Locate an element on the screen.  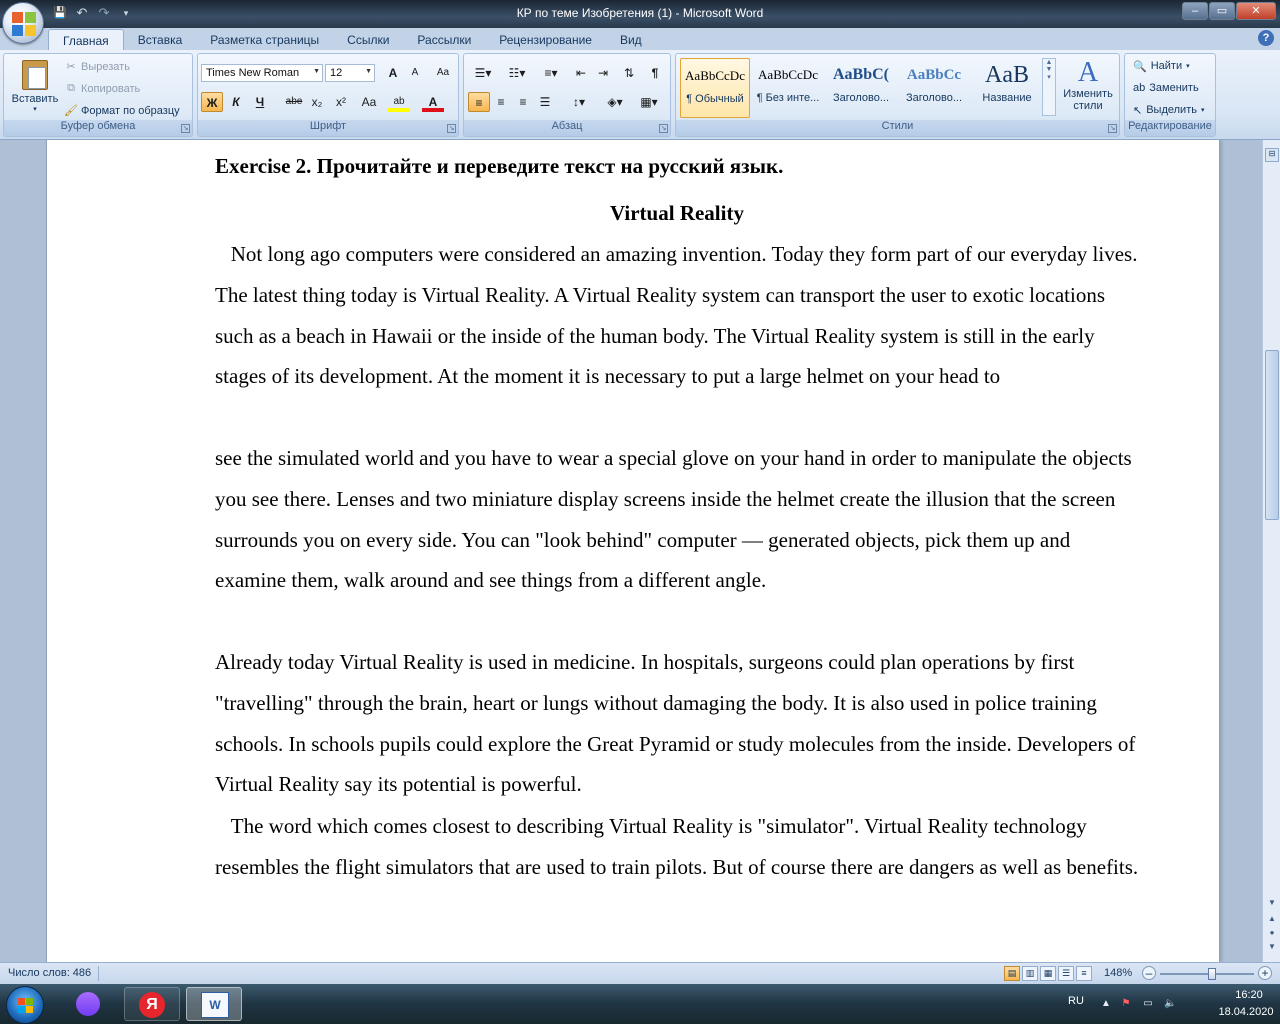
shrink-font-button: A is located at coordinates (415, 73).